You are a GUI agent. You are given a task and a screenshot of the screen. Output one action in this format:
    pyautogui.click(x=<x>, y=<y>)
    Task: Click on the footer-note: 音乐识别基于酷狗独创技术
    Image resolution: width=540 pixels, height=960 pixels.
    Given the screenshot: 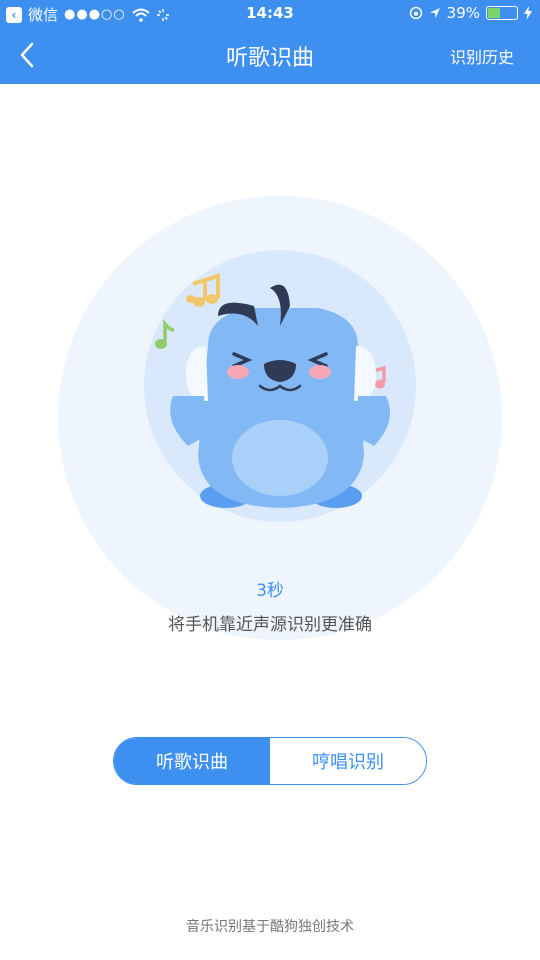 What is the action you would take?
    pyautogui.click(x=270, y=927)
    